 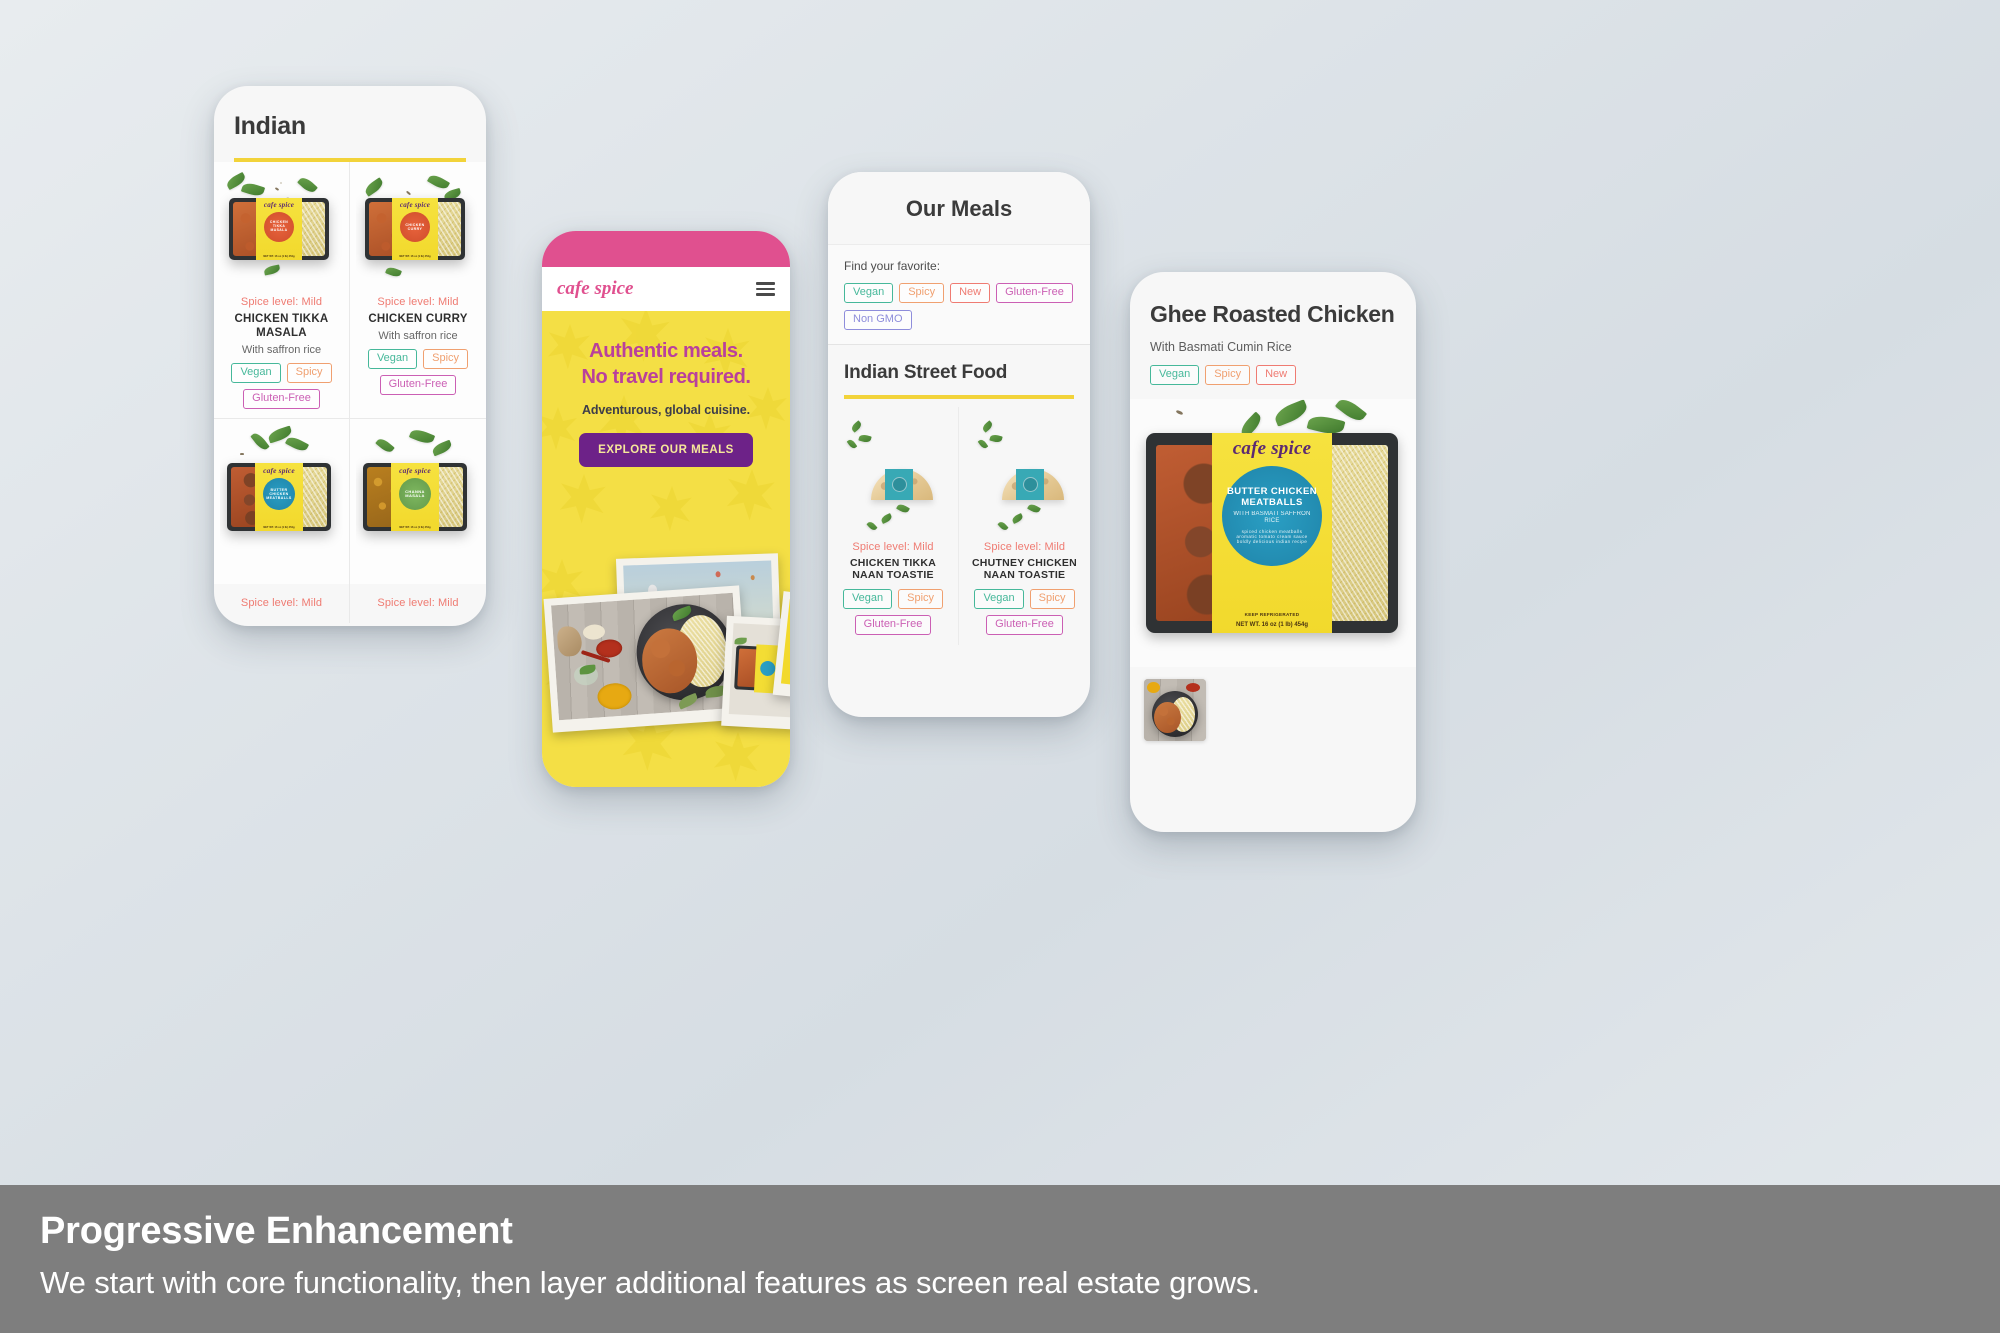 What do you see at coordinates (242, 454) in the screenshot?
I see `spice-speck` at bounding box center [242, 454].